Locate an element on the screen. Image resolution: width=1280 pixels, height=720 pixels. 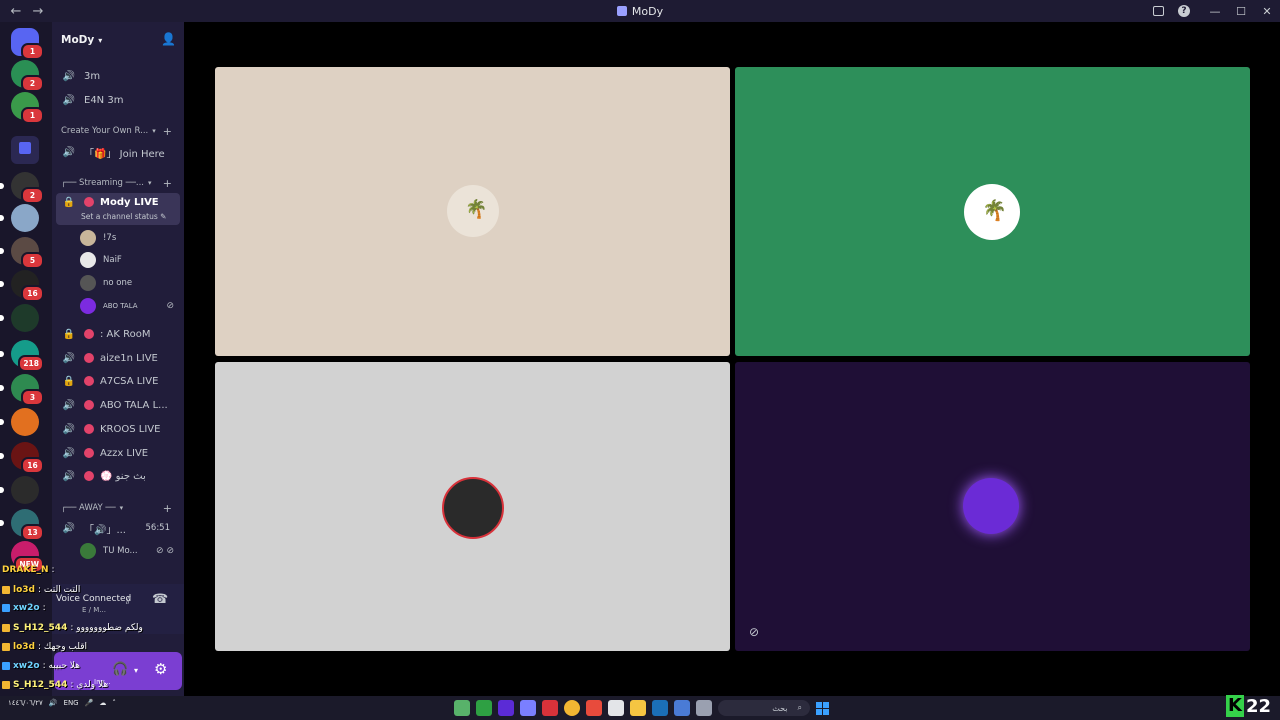
taskbar-search: بحث ⌕ is located at coordinates (764, 708).